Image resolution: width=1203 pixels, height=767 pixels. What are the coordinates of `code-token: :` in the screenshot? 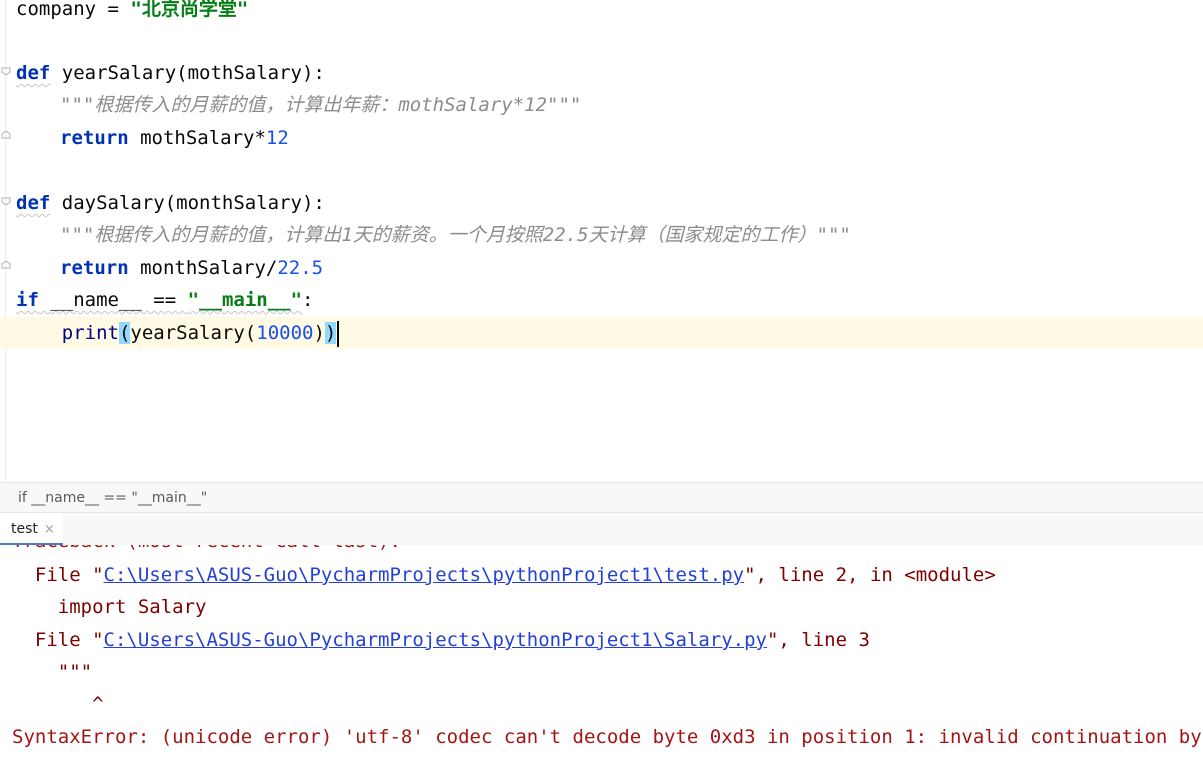 It's located at (308, 300).